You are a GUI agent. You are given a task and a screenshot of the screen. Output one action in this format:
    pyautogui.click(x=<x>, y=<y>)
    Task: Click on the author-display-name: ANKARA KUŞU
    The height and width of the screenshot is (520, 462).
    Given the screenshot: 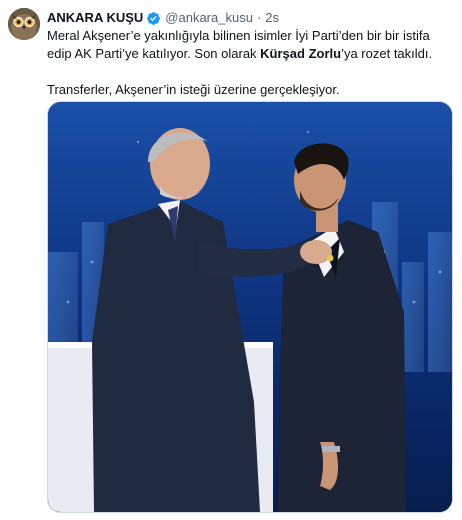 What is the action you would take?
    pyautogui.click(x=95, y=18)
    